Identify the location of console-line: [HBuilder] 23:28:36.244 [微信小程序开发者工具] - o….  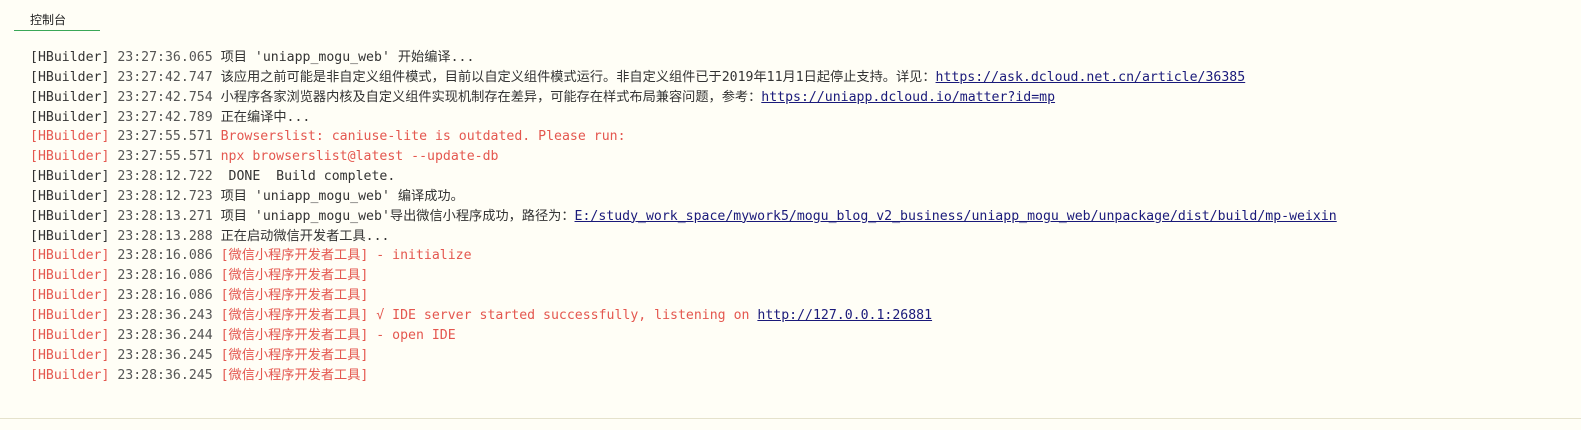
(800, 336).